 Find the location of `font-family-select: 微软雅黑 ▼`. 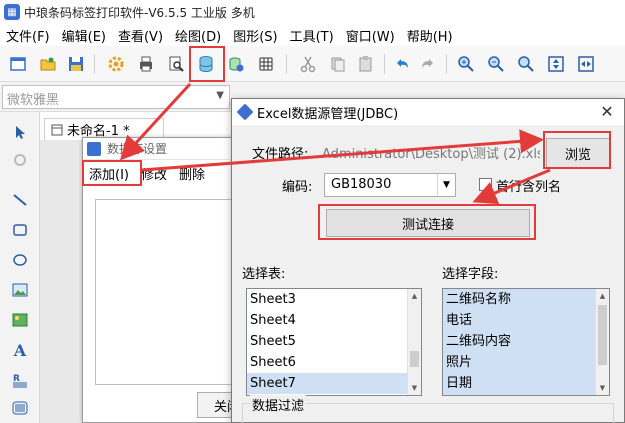

font-family-select: 微软雅黑 ▼ is located at coordinates (116, 97).